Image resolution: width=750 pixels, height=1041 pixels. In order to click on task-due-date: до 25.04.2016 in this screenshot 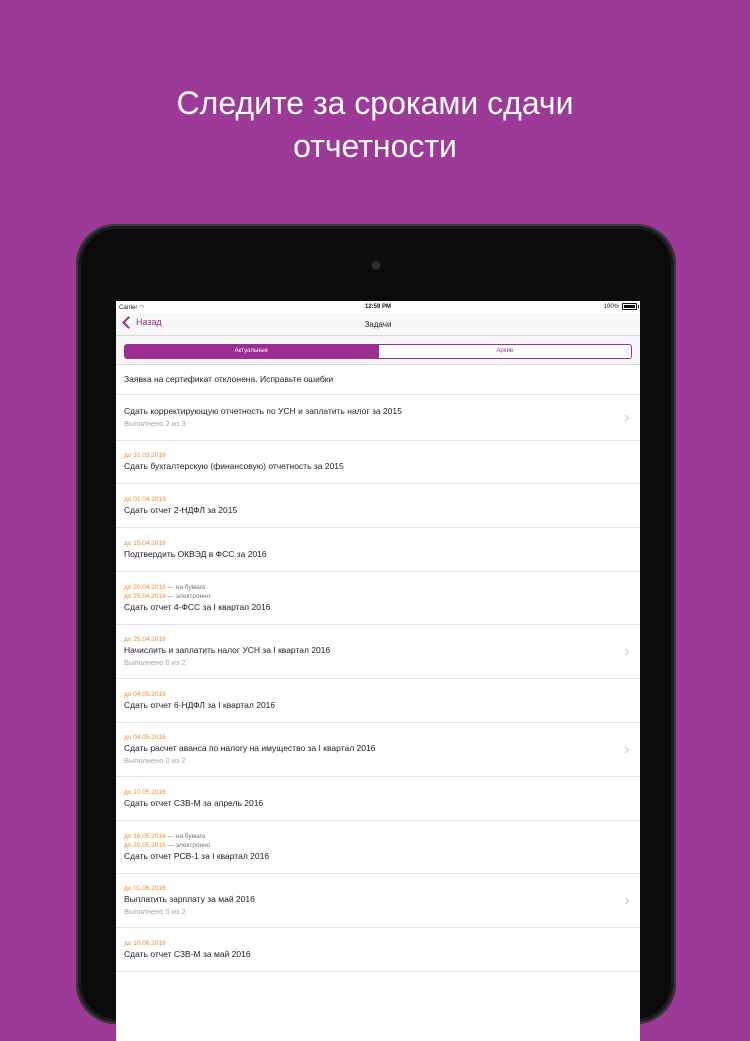, I will do `click(145, 639)`.